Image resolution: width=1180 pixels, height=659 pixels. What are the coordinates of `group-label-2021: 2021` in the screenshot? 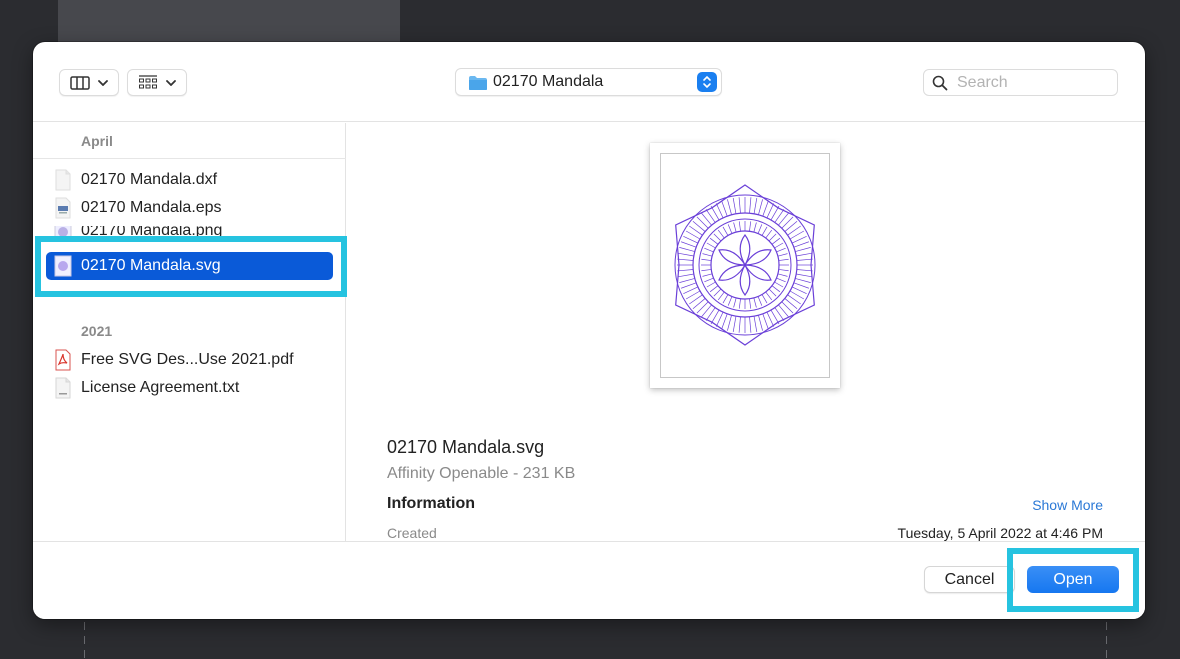 It's located at (97, 331).